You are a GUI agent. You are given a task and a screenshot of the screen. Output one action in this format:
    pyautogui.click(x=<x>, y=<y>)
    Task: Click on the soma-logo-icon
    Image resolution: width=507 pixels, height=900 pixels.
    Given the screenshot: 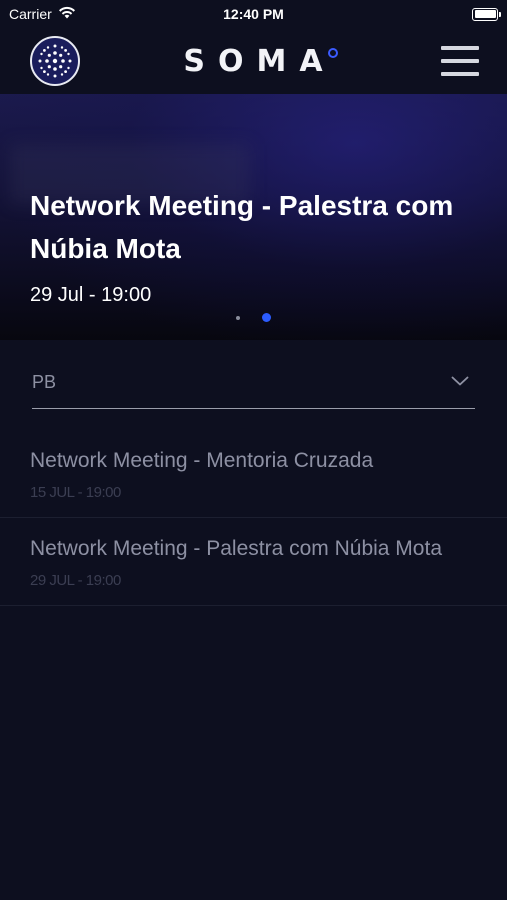 What is the action you would take?
    pyautogui.click(x=55, y=61)
    